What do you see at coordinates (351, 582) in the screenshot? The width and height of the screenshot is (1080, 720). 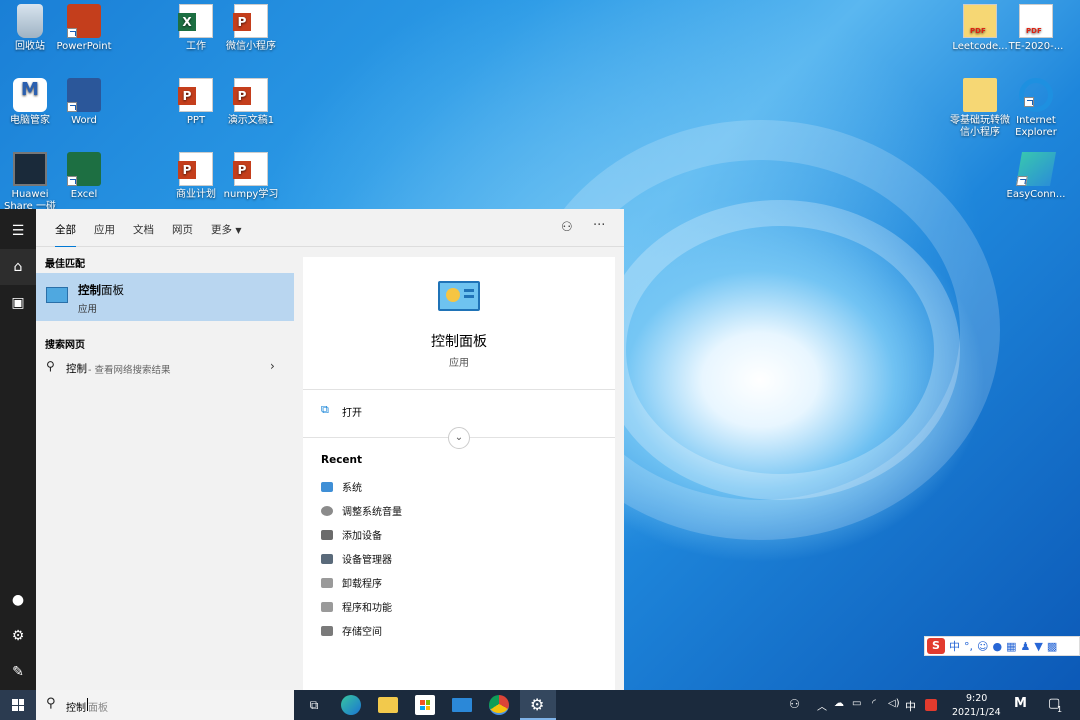 I see `recent-item-uninstall: 卸载程序` at bounding box center [351, 582].